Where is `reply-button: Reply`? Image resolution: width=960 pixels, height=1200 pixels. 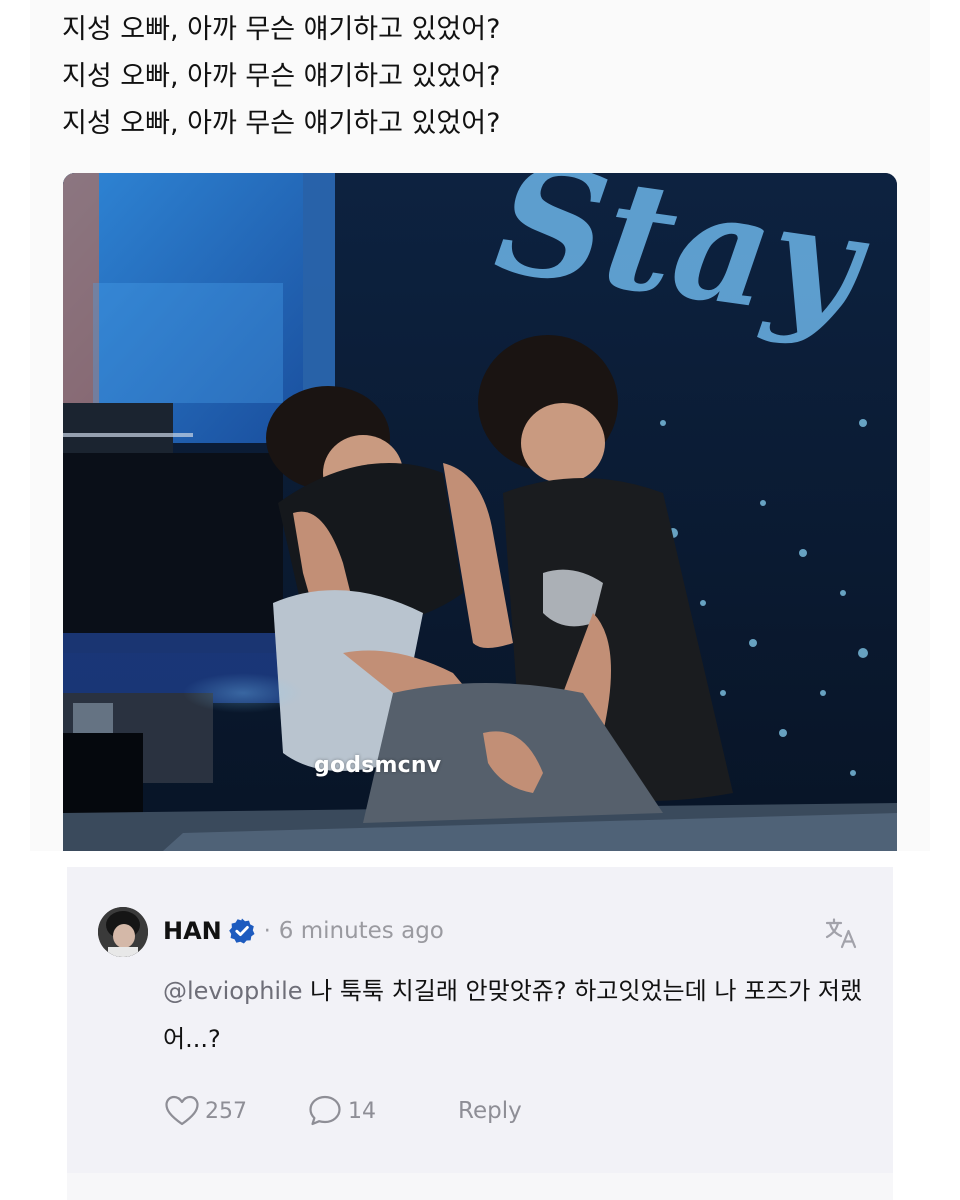
reply-button: Reply is located at coordinates (490, 1111).